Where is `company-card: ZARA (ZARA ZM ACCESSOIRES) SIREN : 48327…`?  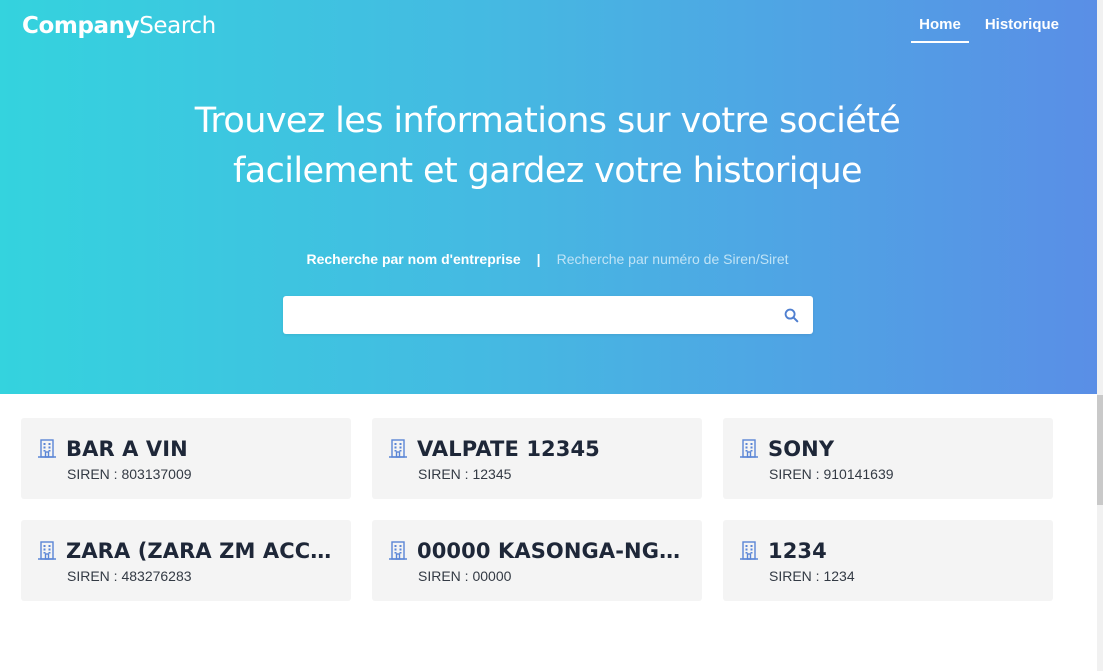
company-card: ZARA (ZARA ZM ACCESSOIRES) SIREN : 48327… is located at coordinates (186, 560).